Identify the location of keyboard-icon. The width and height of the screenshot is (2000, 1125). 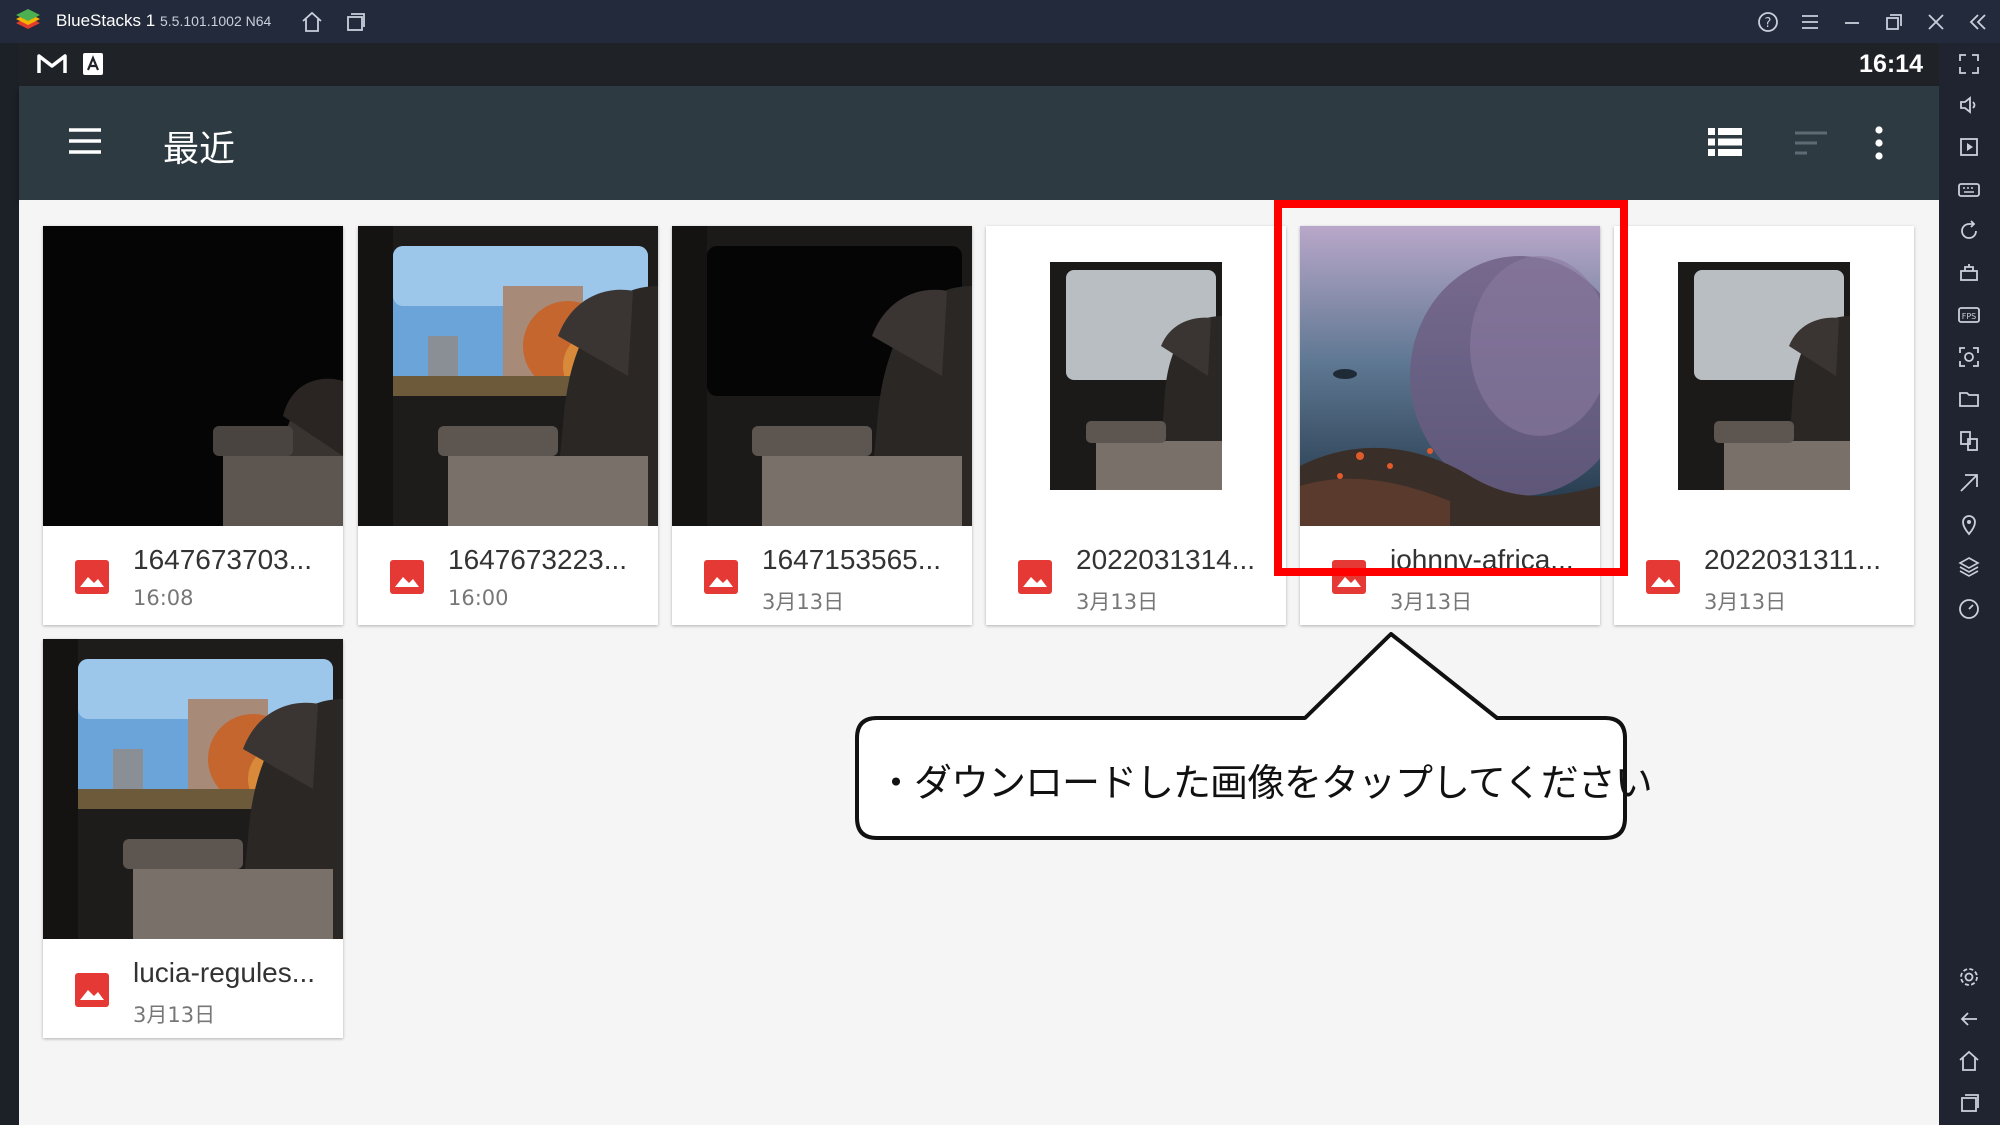
(1969, 189).